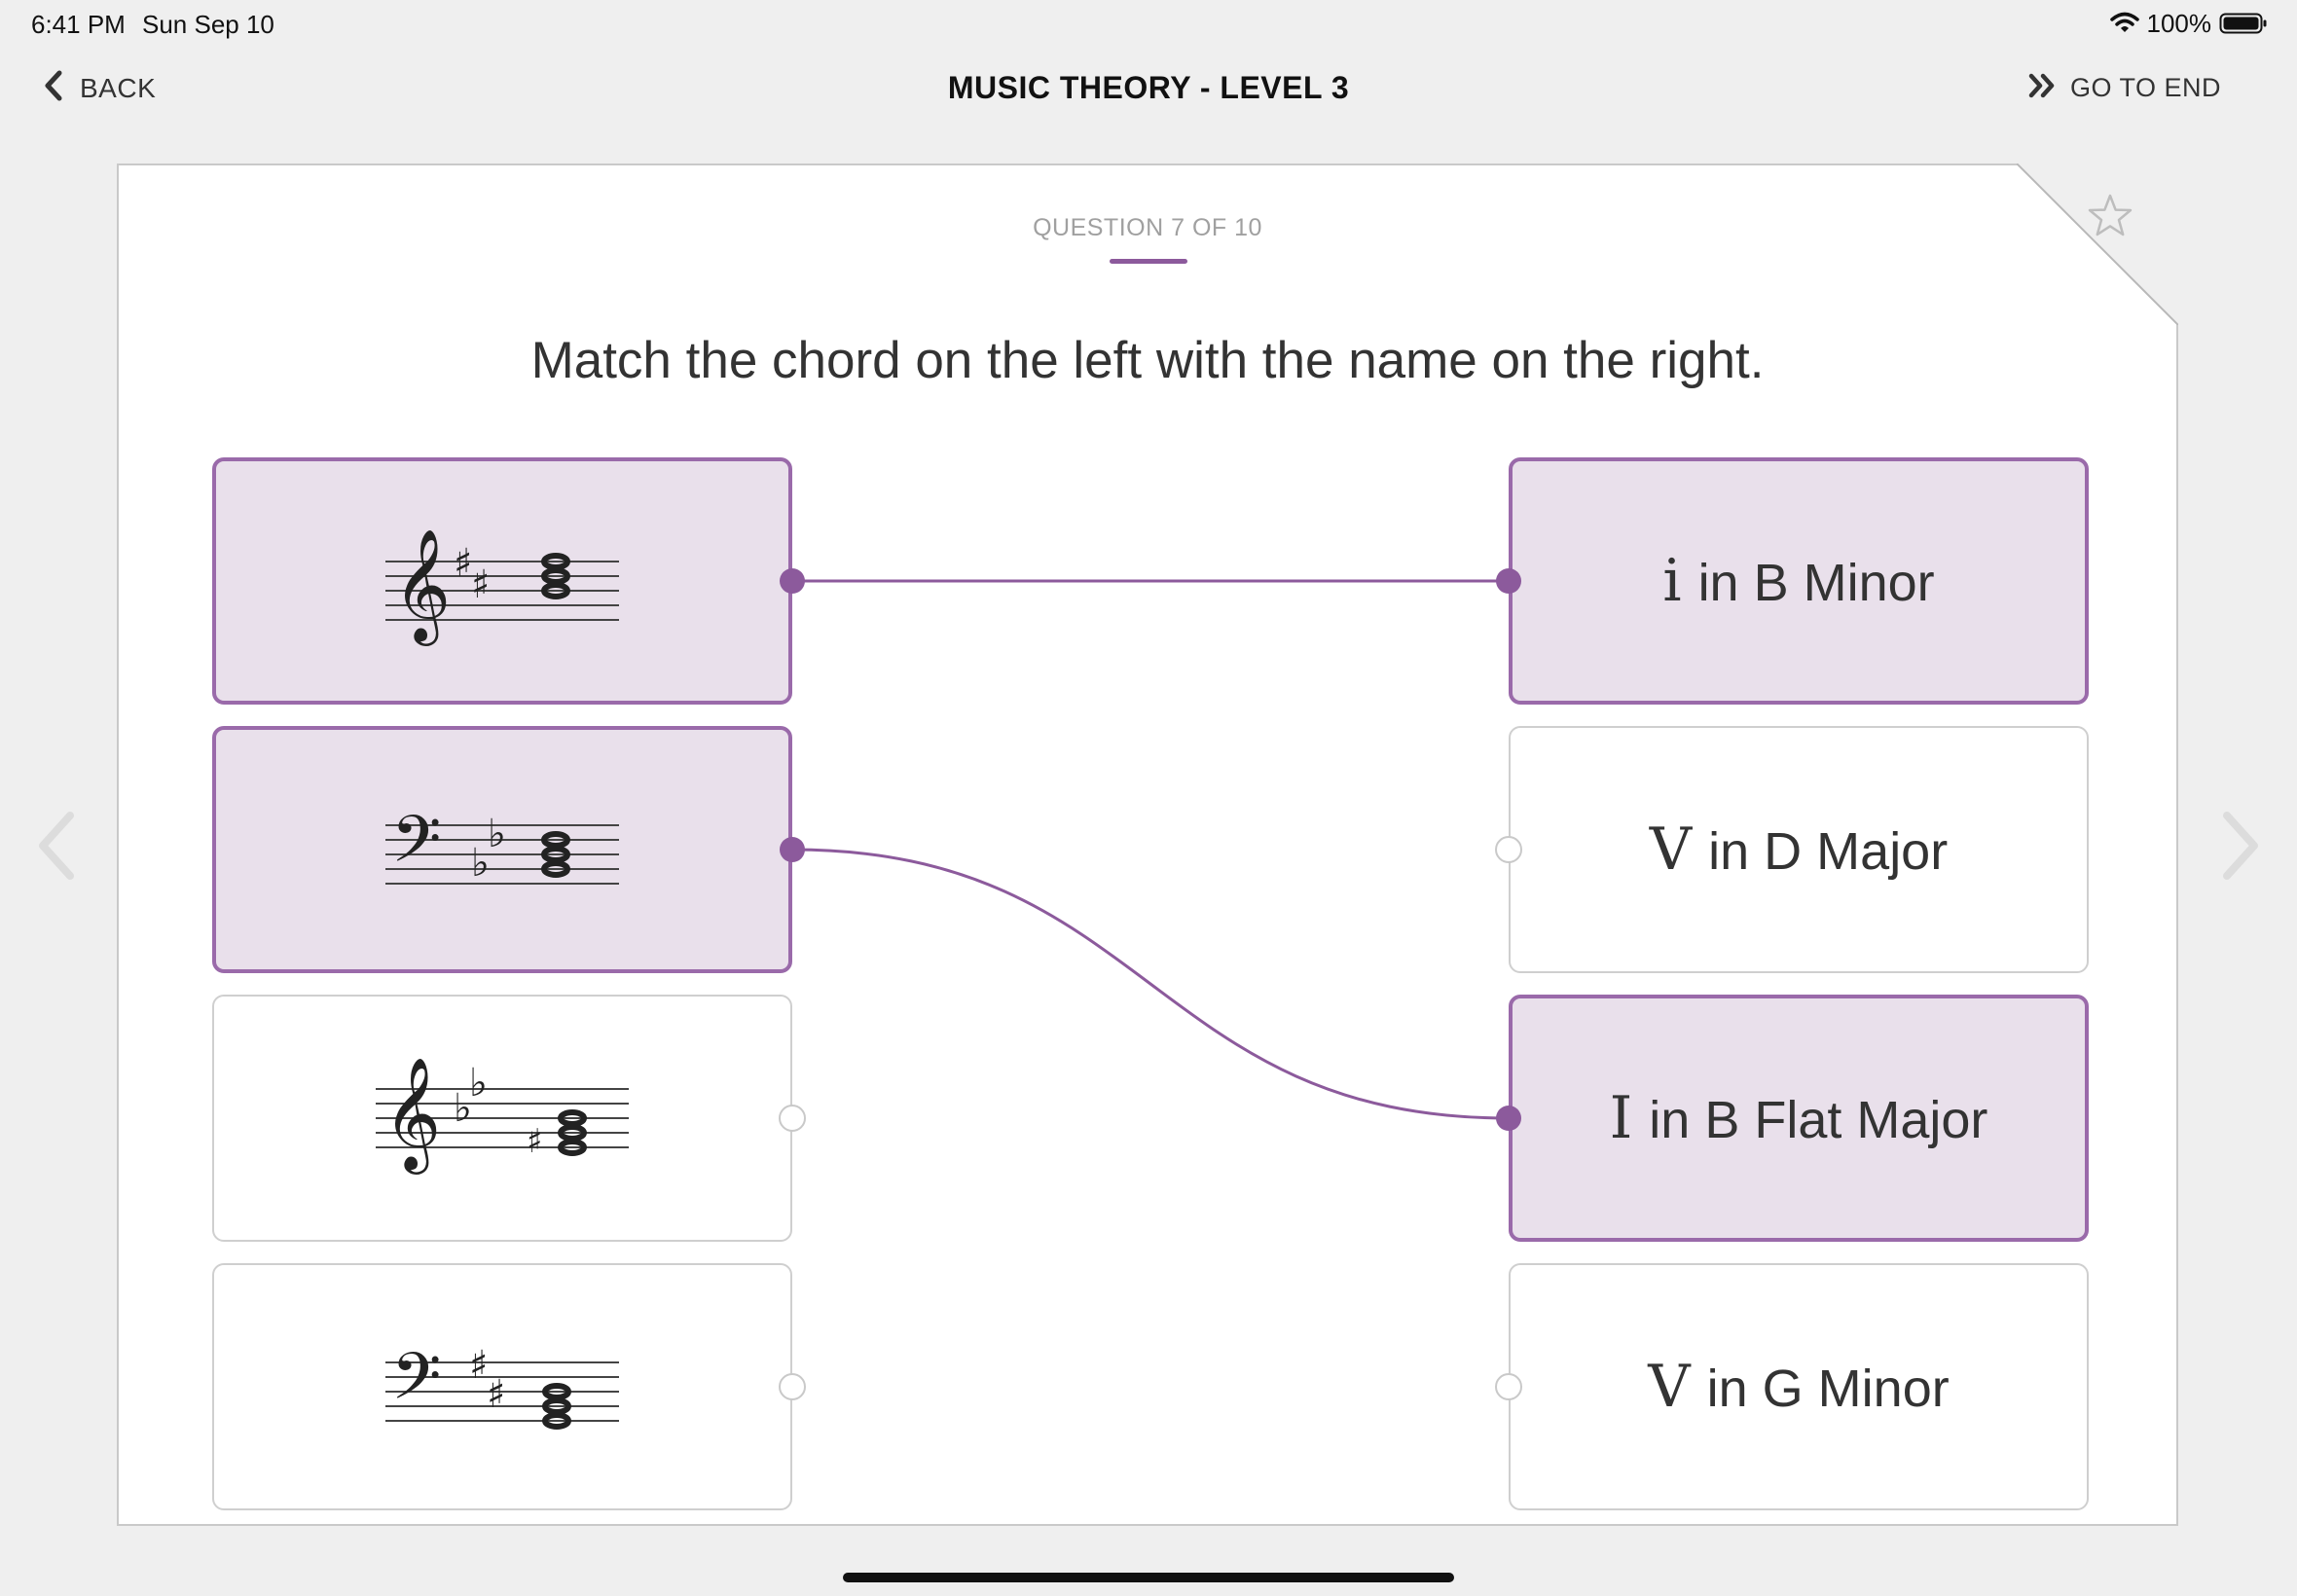 The height and width of the screenshot is (1596, 2297). I want to click on battery-icon, so click(2243, 23).